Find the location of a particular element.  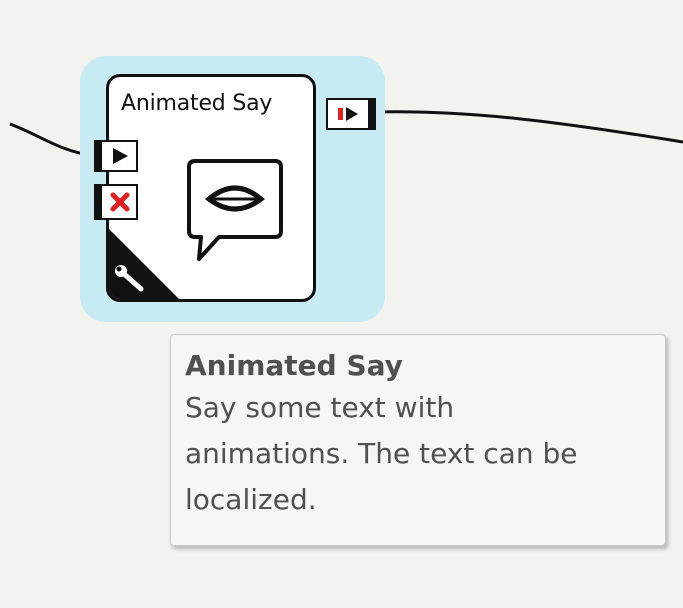

onstart-input-port is located at coordinates (116, 156).